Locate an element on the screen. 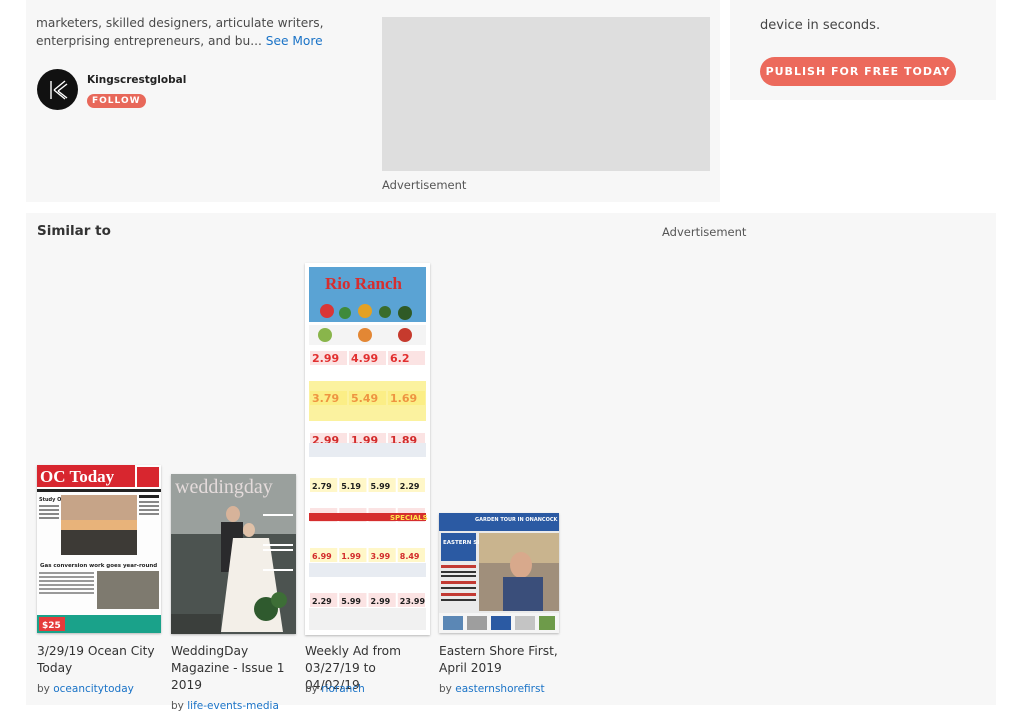 The image size is (1024, 723). price-label: 6.99 is located at coordinates (322, 556).